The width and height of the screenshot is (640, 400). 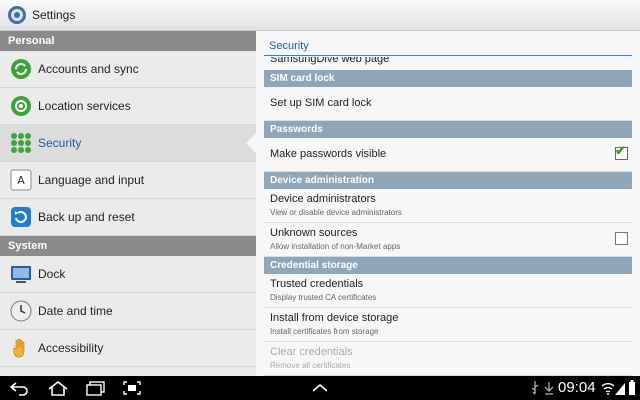 What do you see at coordinates (320, 15) in the screenshot?
I see `action-bar: Settings` at bounding box center [320, 15].